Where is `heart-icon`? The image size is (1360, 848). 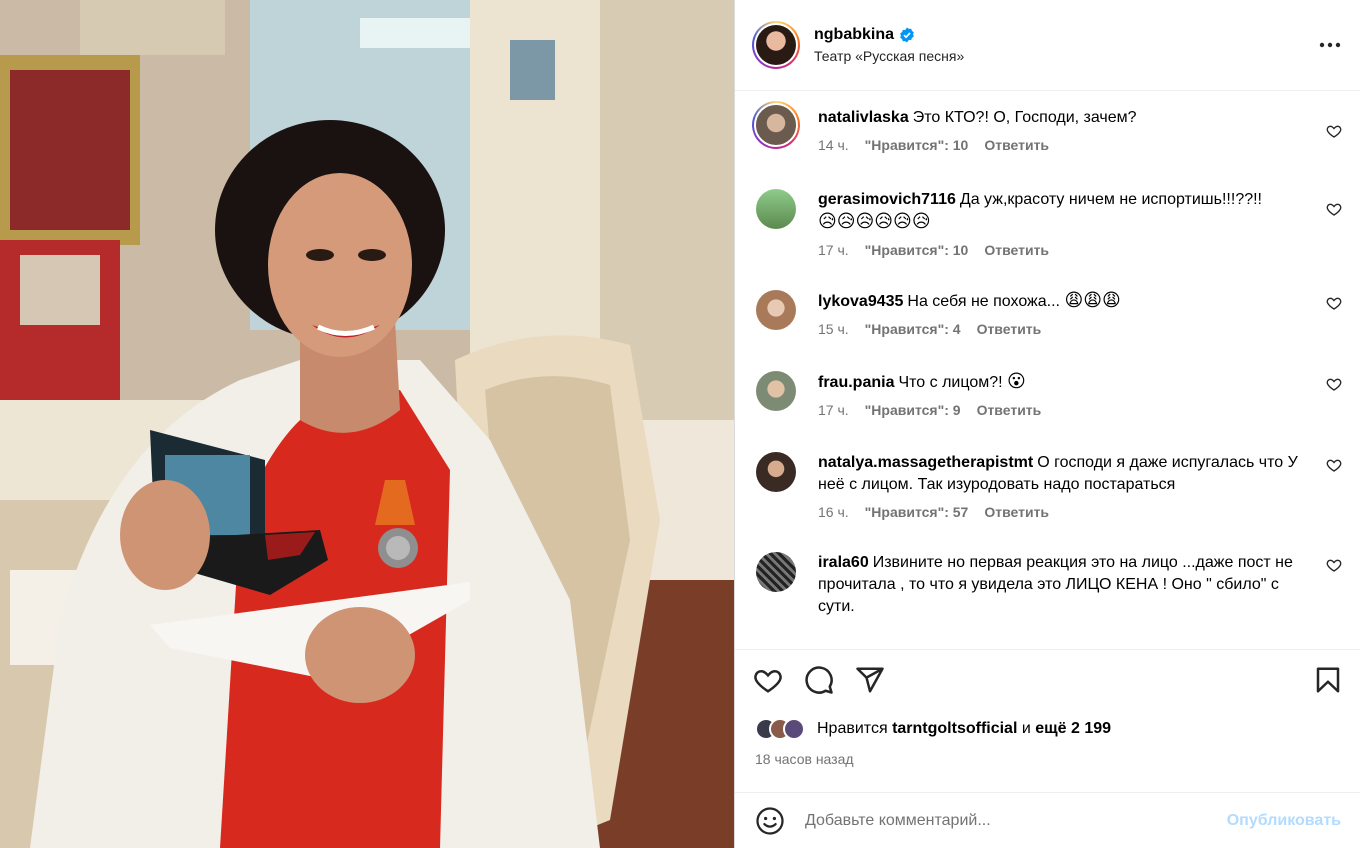
heart-icon is located at coordinates (768, 680).